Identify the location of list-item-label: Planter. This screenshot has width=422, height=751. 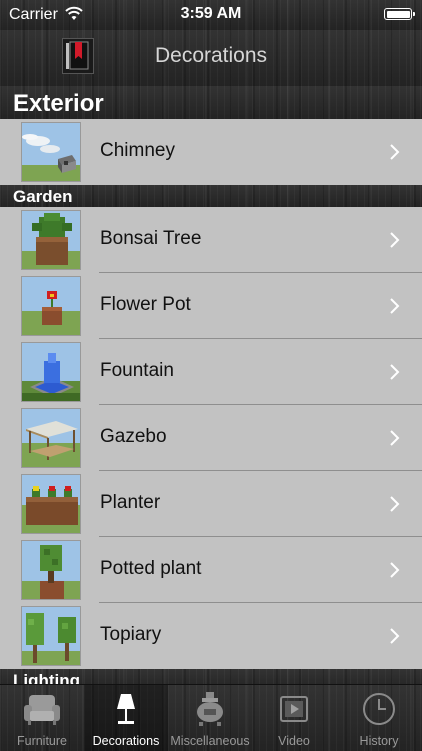
(130, 502).